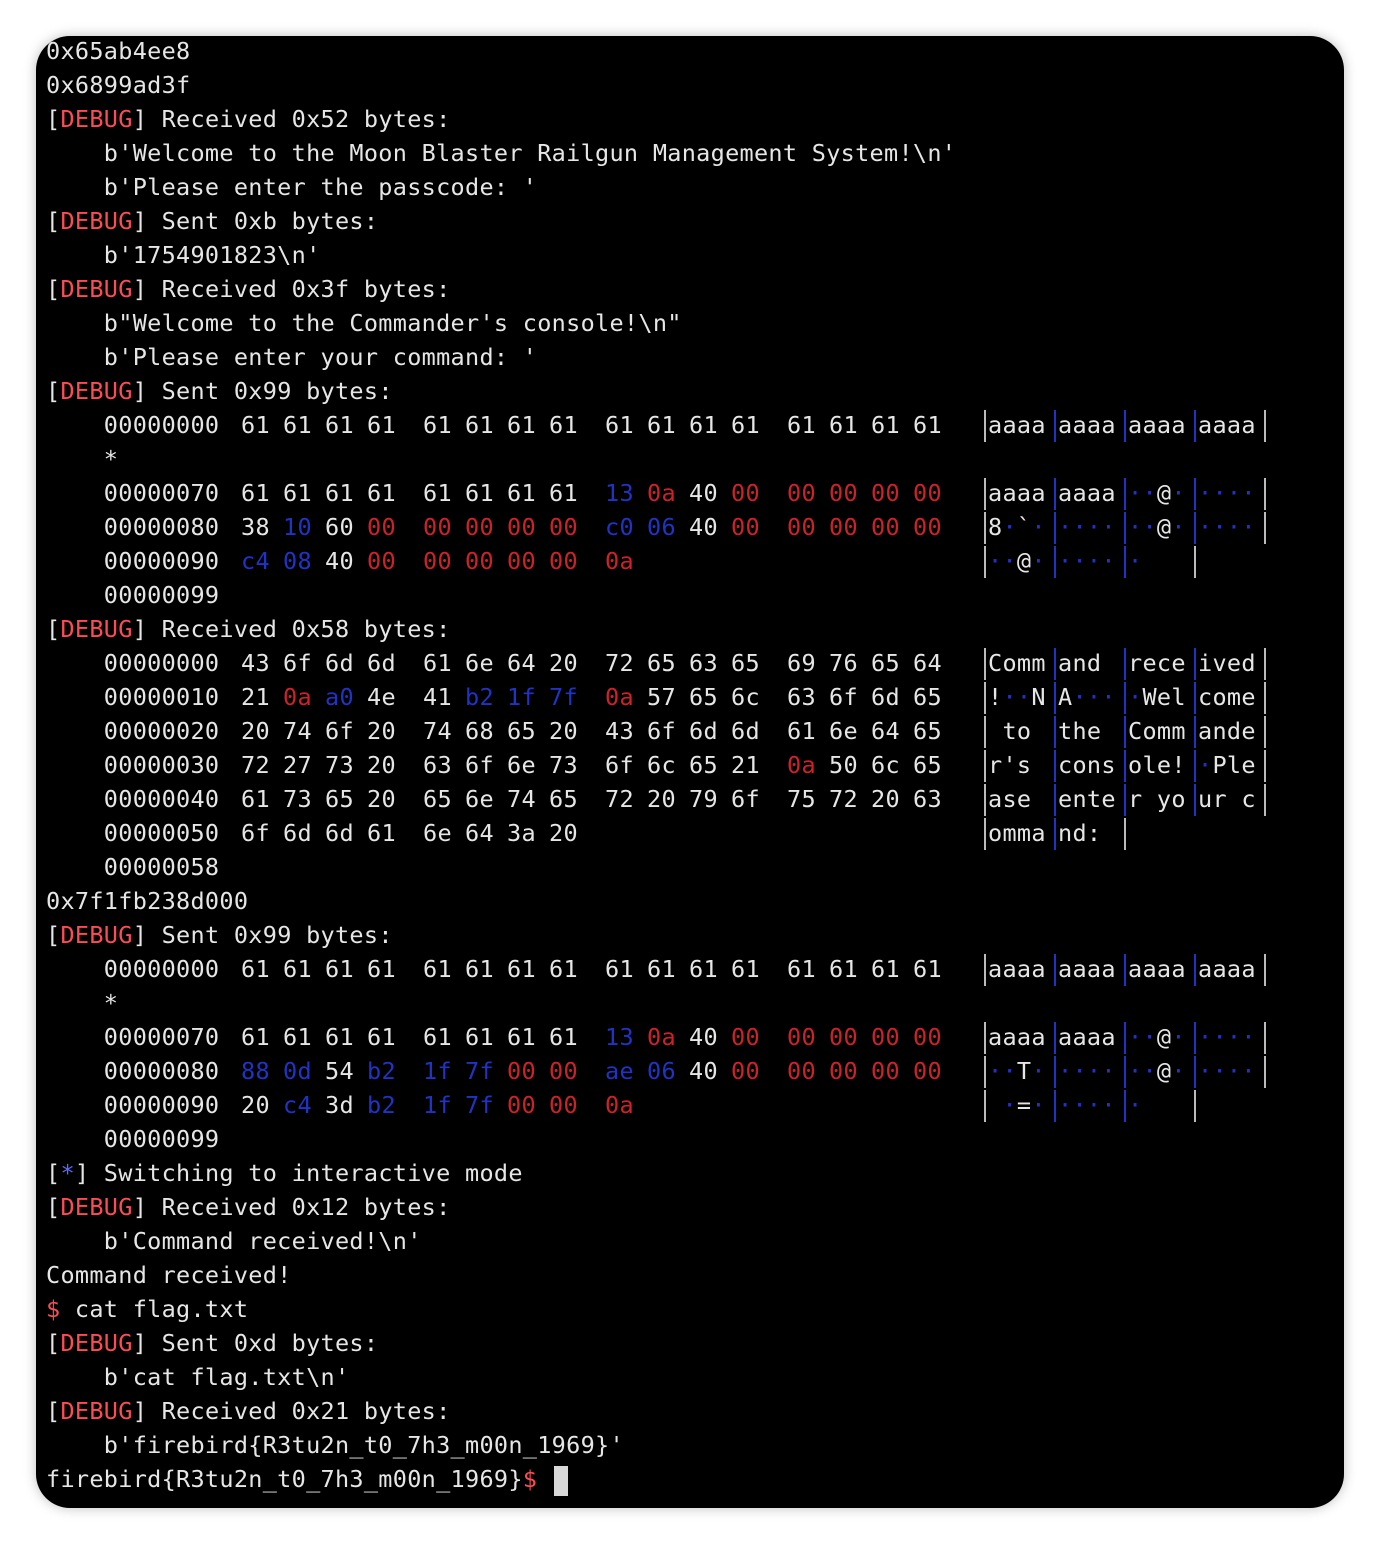  What do you see at coordinates (1010, 799) in the screenshot?
I see `ascii-group: ase` at bounding box center [1010, 799].